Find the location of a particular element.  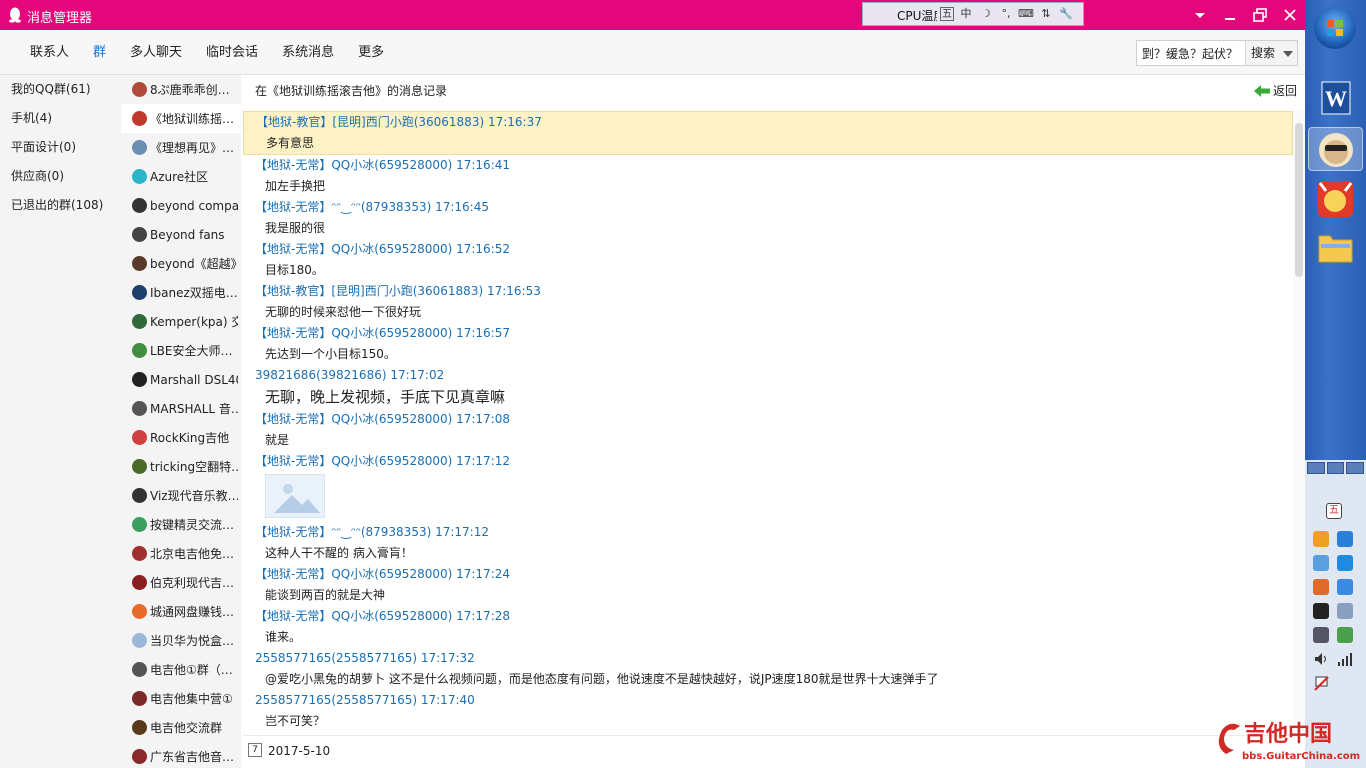

group-list-item: beyond compare is located at coordinates (181, 205).